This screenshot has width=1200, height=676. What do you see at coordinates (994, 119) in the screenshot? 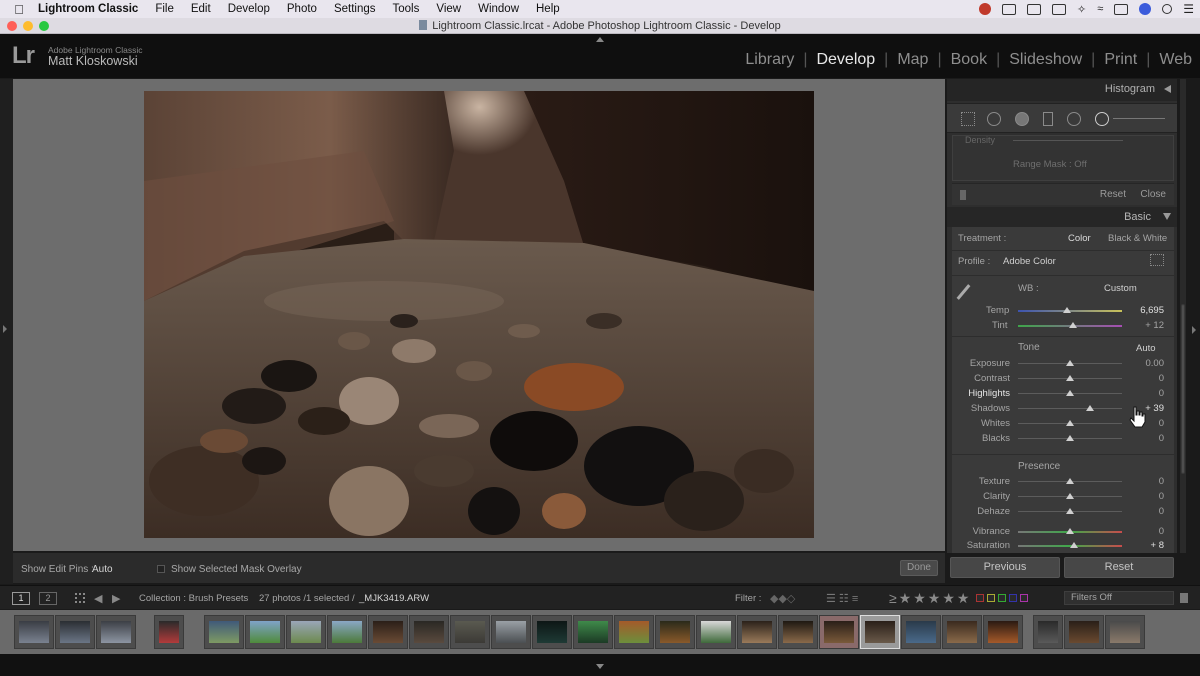
I see `spot-removal-icon` at bounding box center [994, 119].